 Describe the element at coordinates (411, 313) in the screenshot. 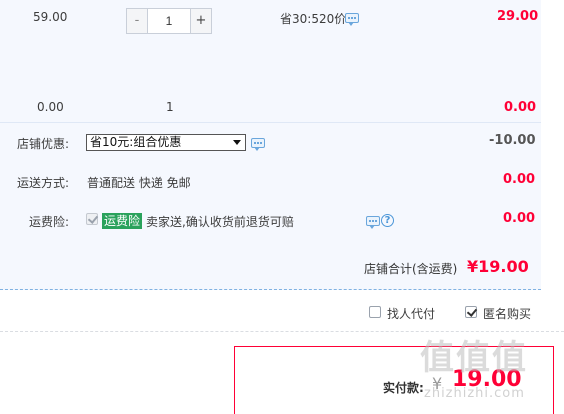

I see `proxy-pay-label: 找人代付` at that location.